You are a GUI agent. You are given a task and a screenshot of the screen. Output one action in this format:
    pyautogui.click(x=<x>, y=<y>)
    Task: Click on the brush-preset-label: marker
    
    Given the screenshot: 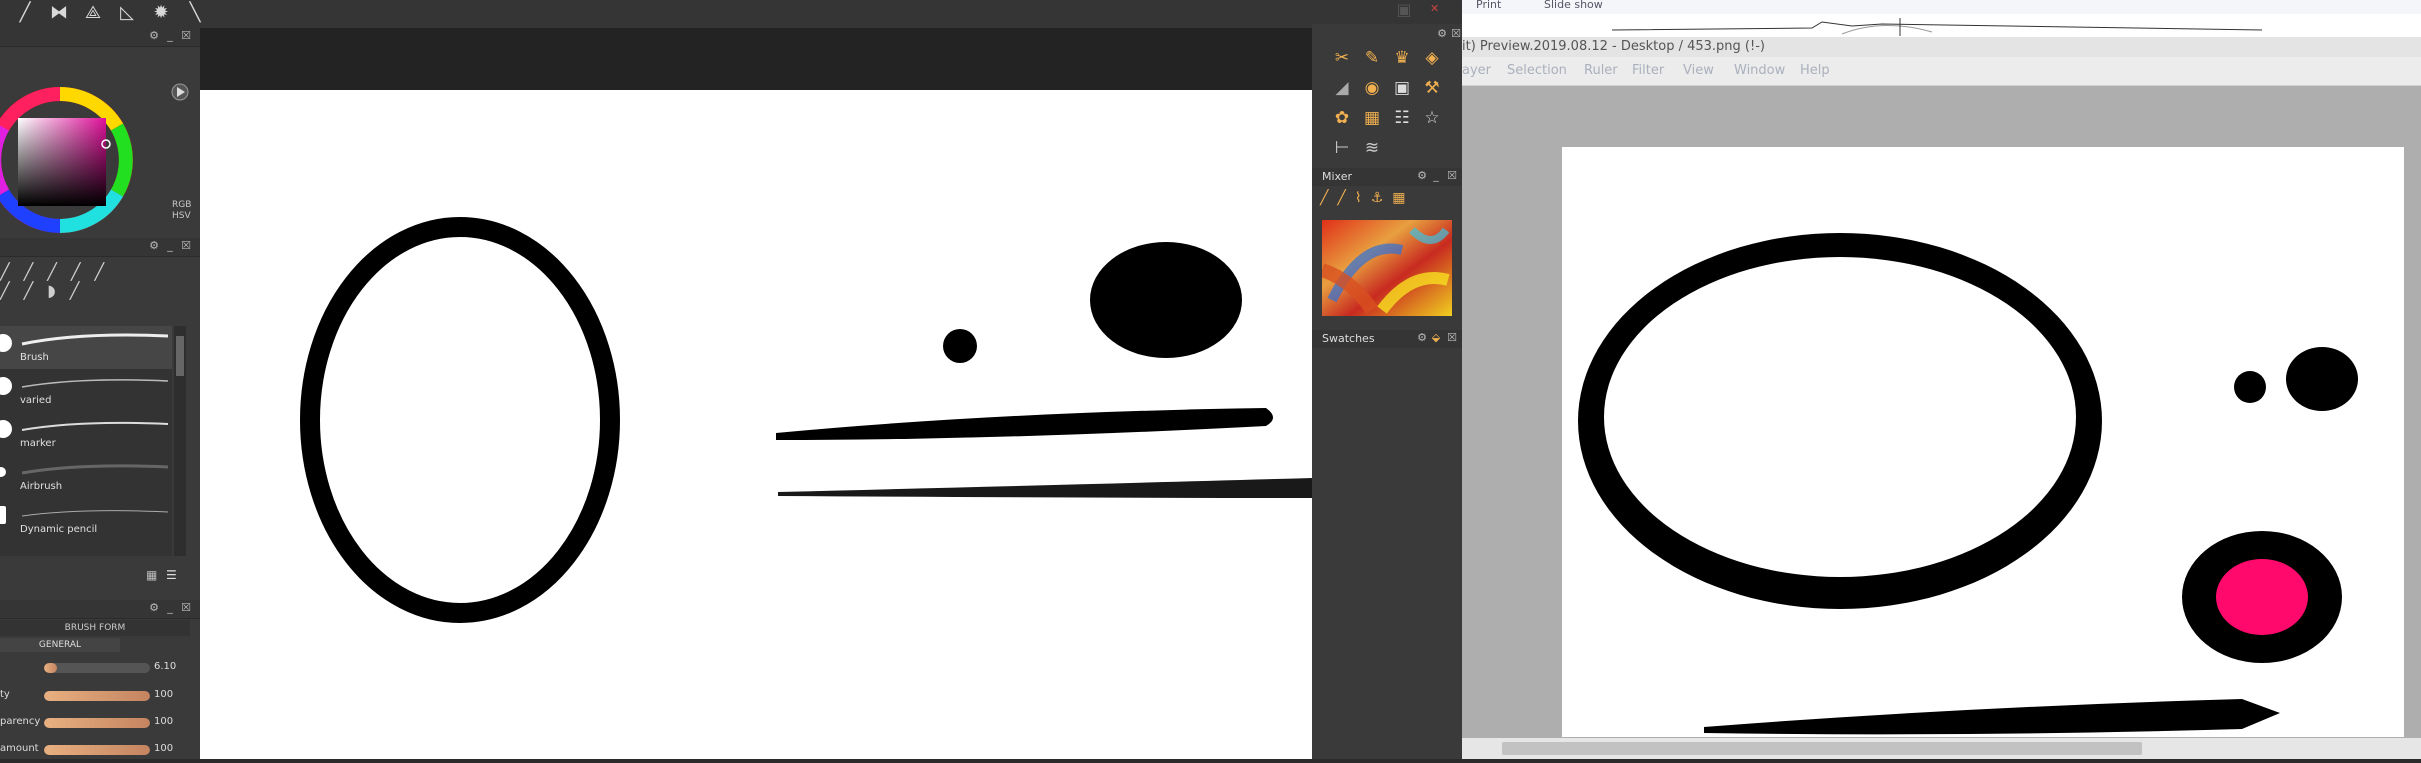 What is the action you would take?
    pyautogui.click(x=38, y=443)
    